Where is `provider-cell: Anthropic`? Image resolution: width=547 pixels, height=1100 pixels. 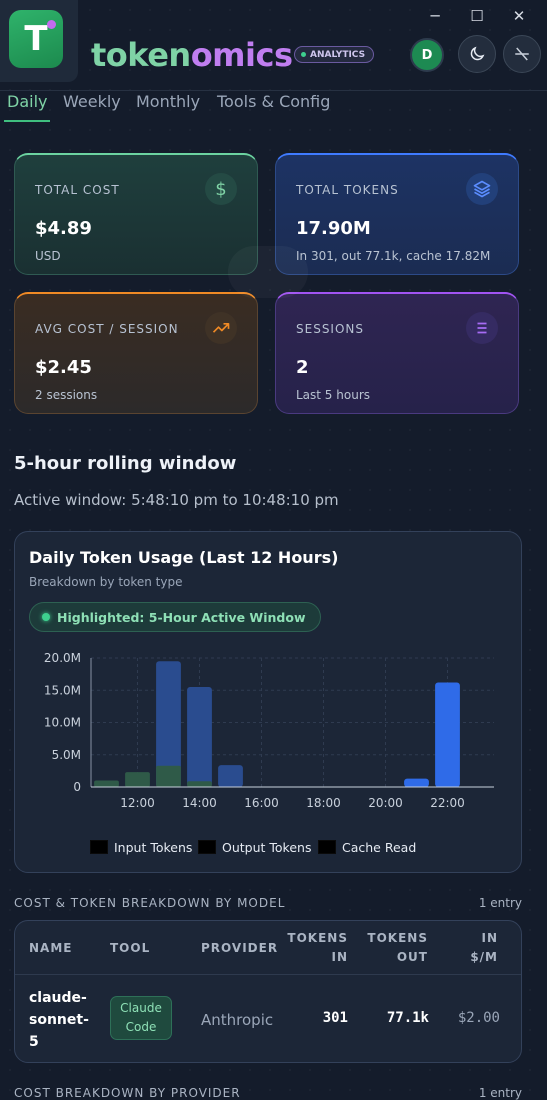
provider-cell: Anthropic is located at coordinates (237, 1020).